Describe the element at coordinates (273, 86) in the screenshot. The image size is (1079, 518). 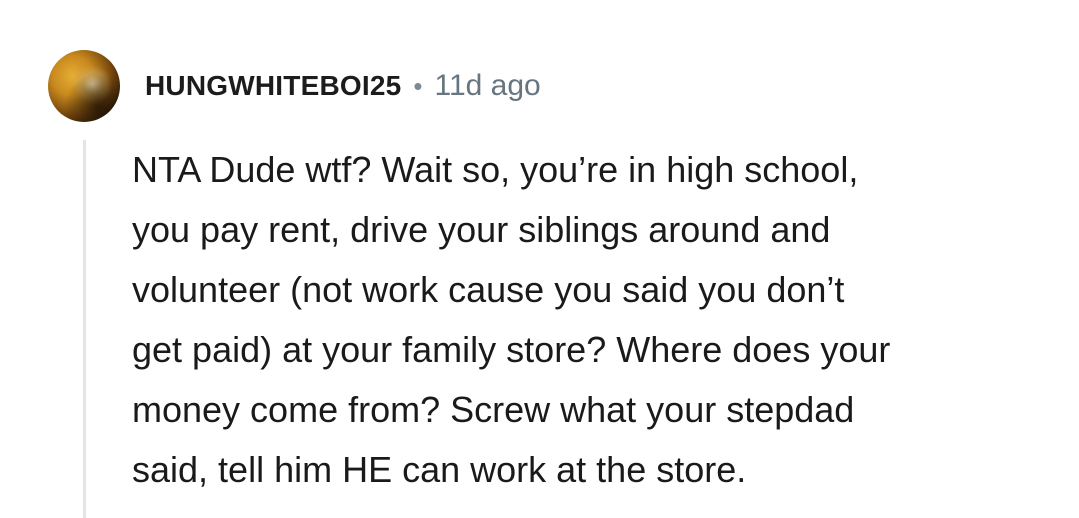
I see `username: HUNGWHITEBOI25` at that location.